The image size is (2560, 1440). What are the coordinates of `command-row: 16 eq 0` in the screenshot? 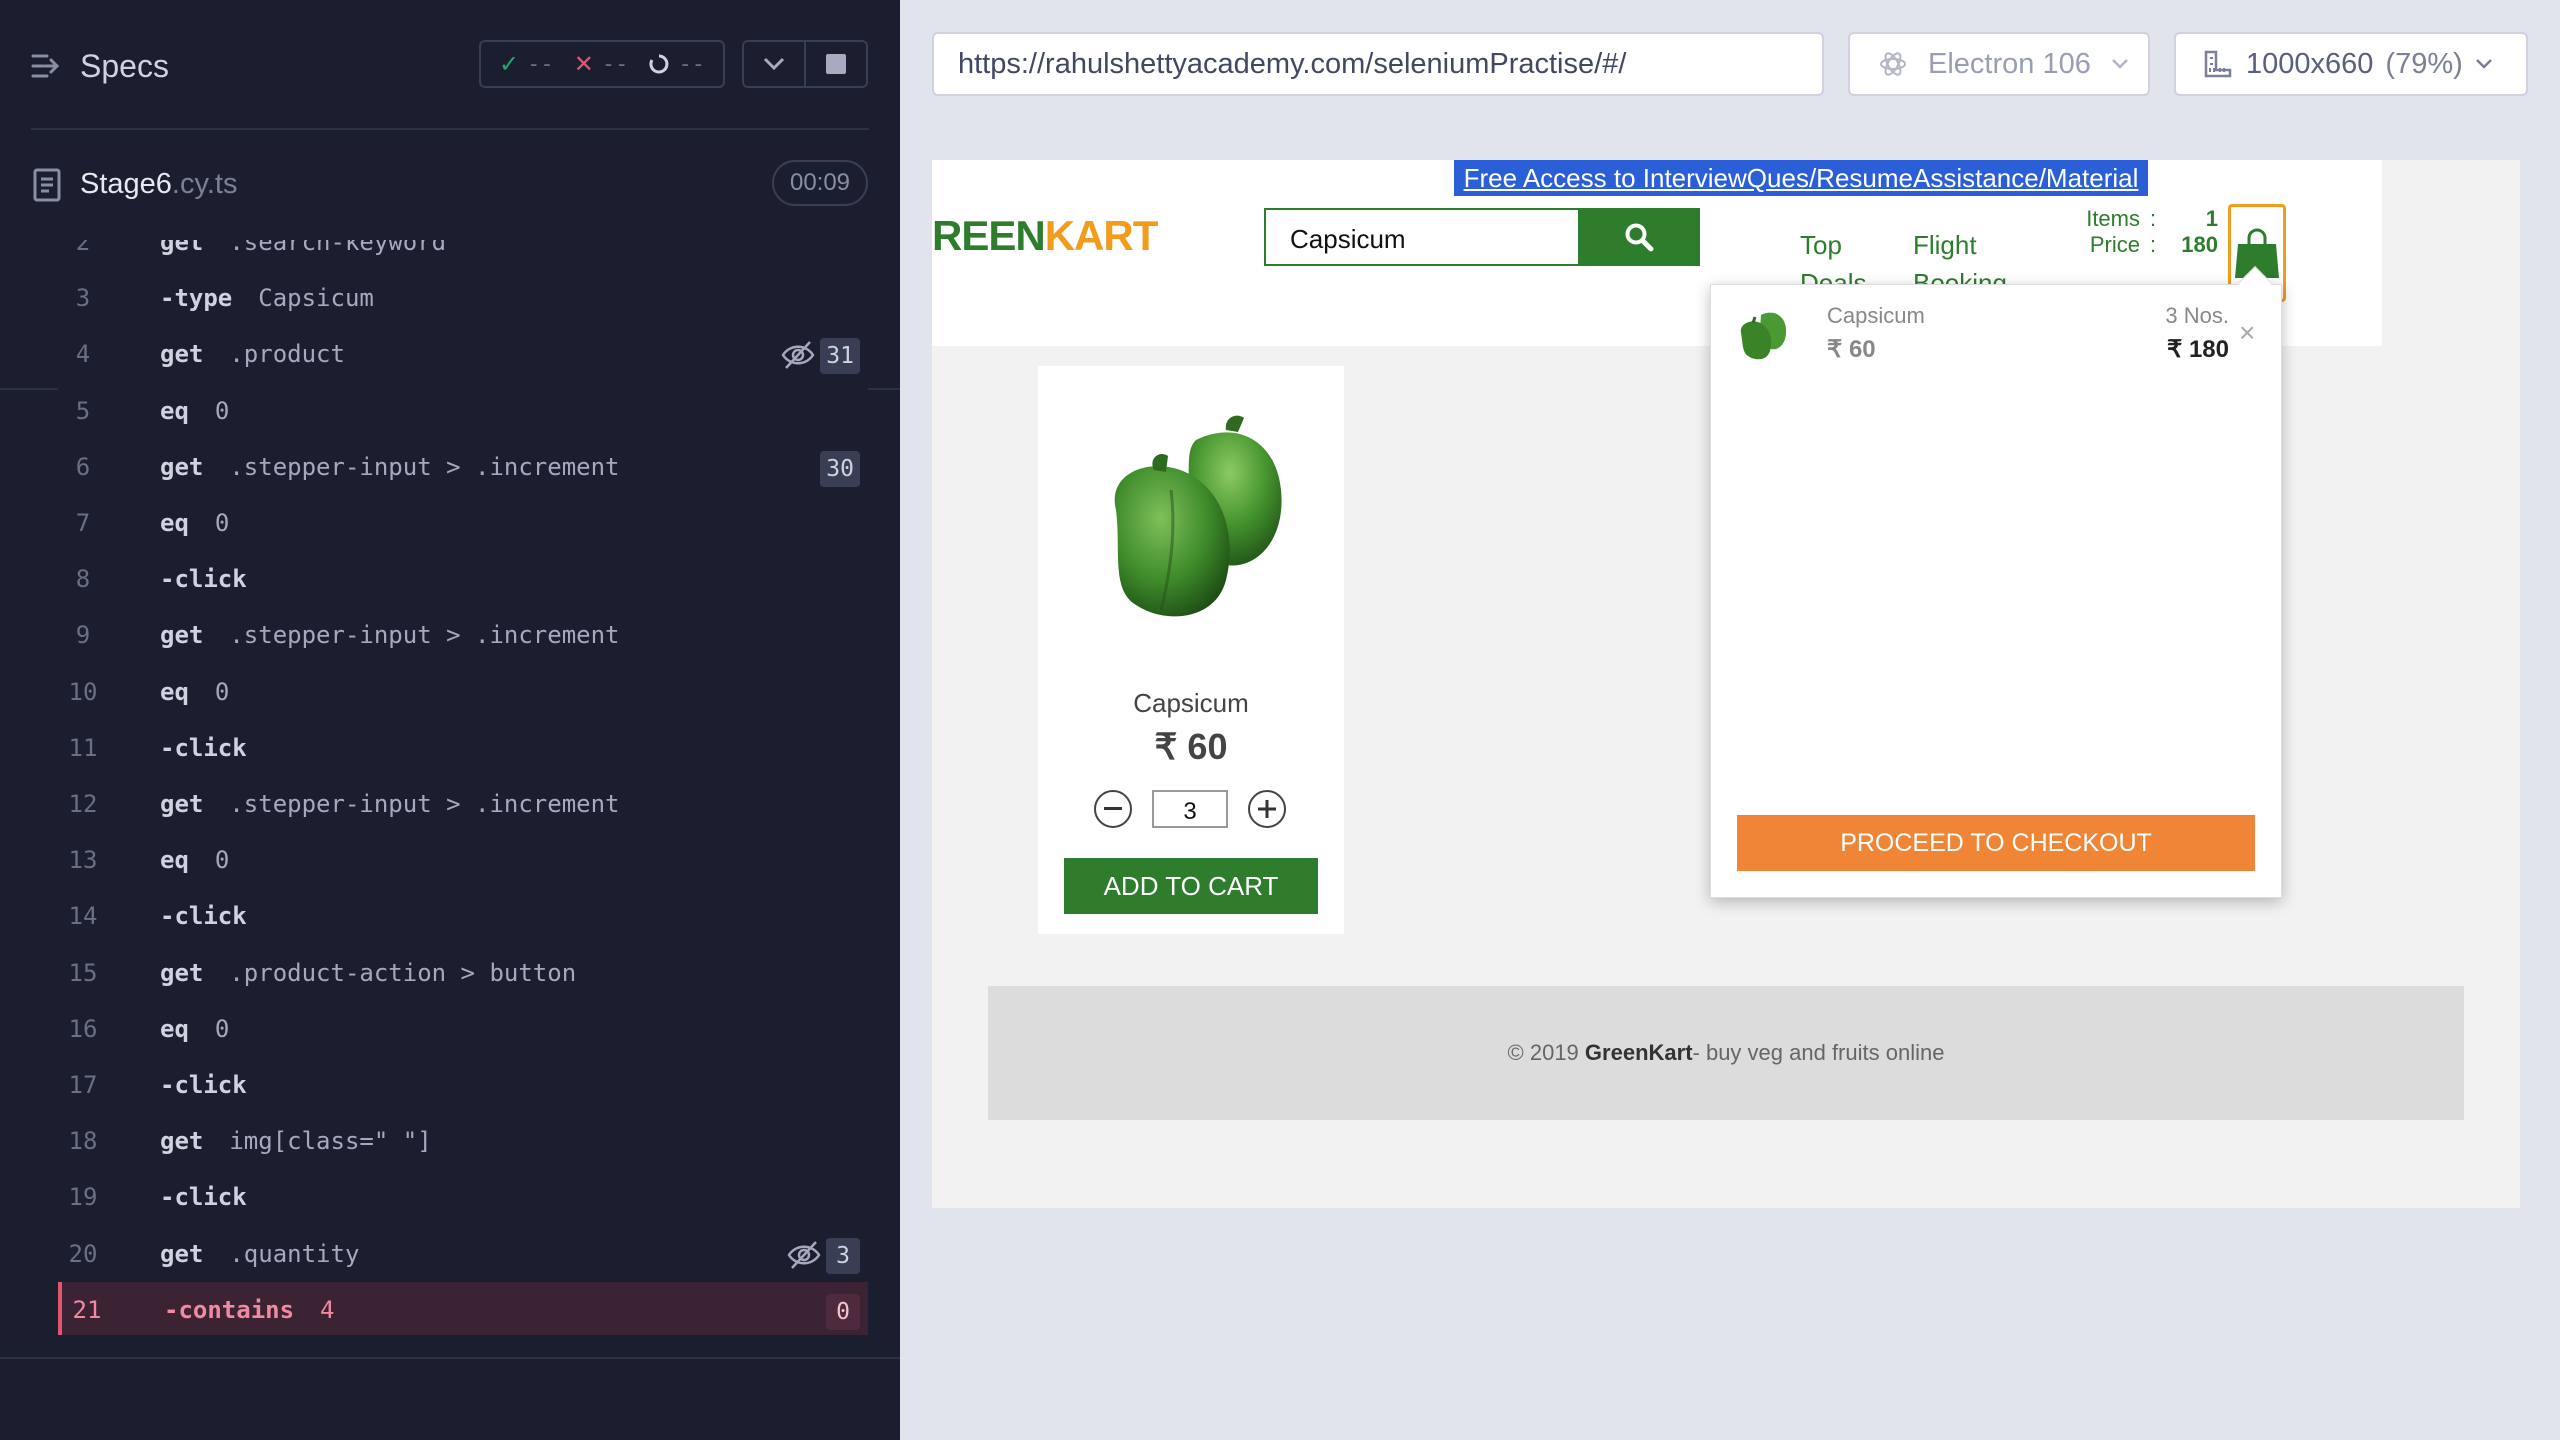 It's located at (463, 1029).